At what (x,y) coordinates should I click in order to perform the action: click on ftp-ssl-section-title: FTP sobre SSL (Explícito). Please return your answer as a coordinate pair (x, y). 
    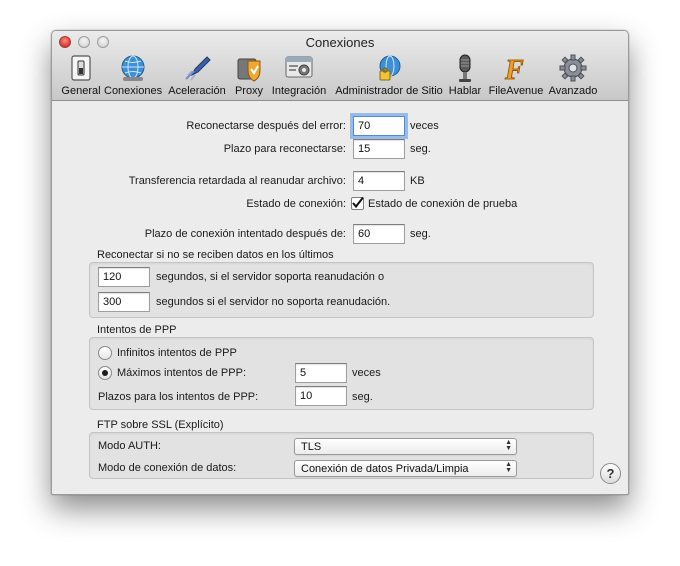
    Looking at the image, I should click on (160, 425).